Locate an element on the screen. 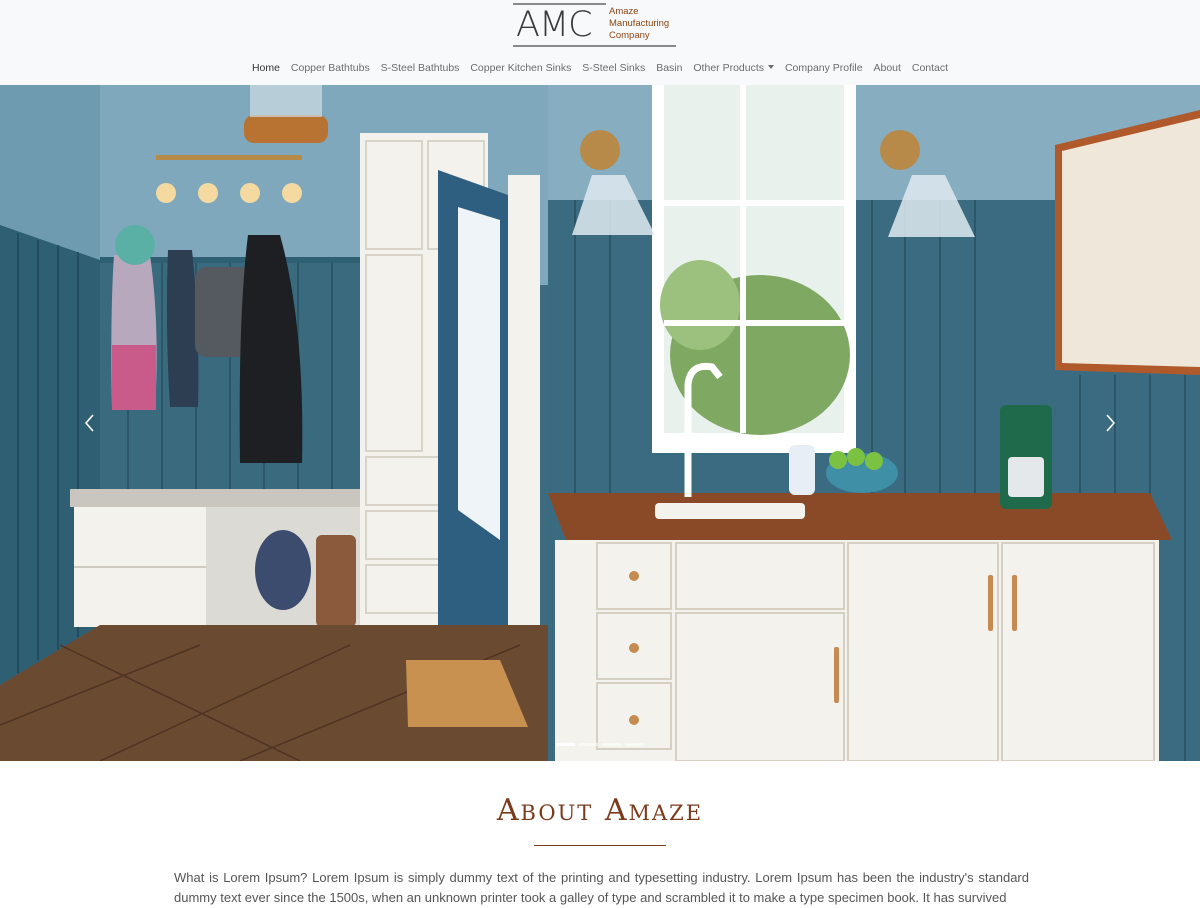 This screenshot has height=908, width=1200. about-heading-rule is located at coordinates (600, 845).